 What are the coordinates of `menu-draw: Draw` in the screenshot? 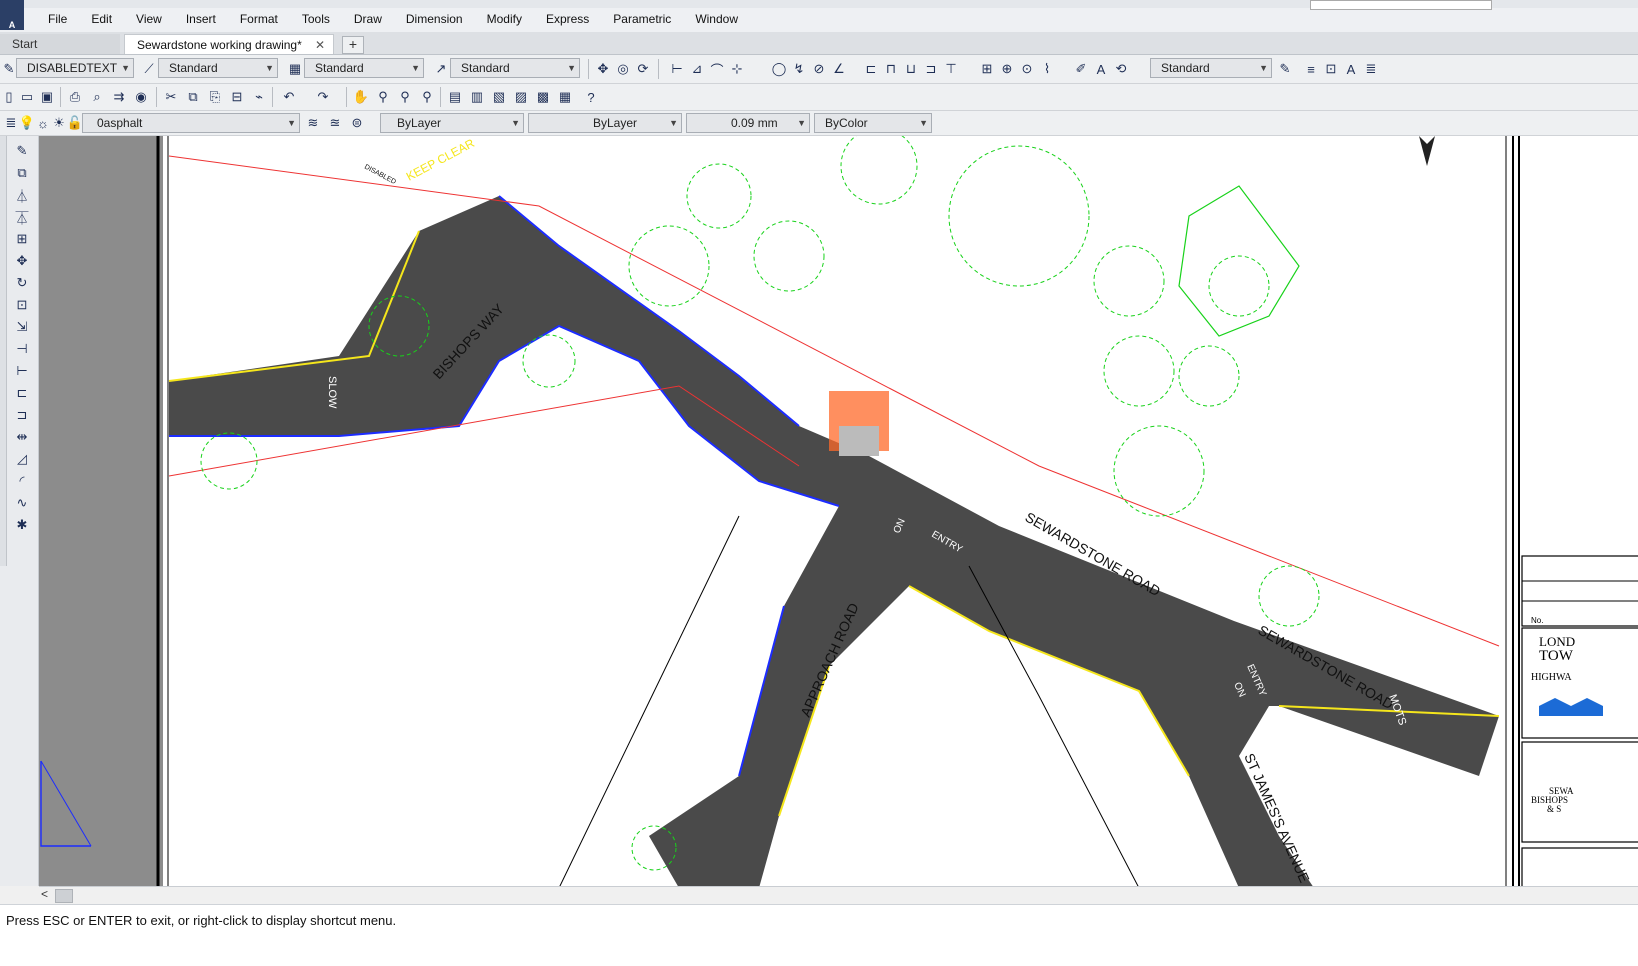 It's located at (368, 19).